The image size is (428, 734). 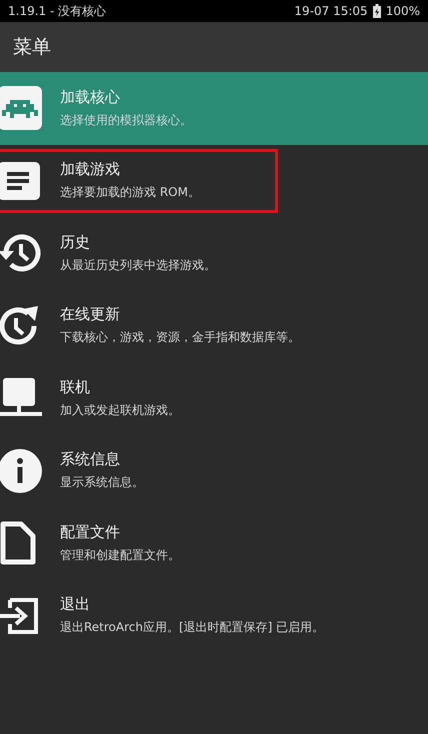 What do you see at coordinates (75, 242) in the screenshot?
I see `item-title: 历史` at bounding box center [75, 242].